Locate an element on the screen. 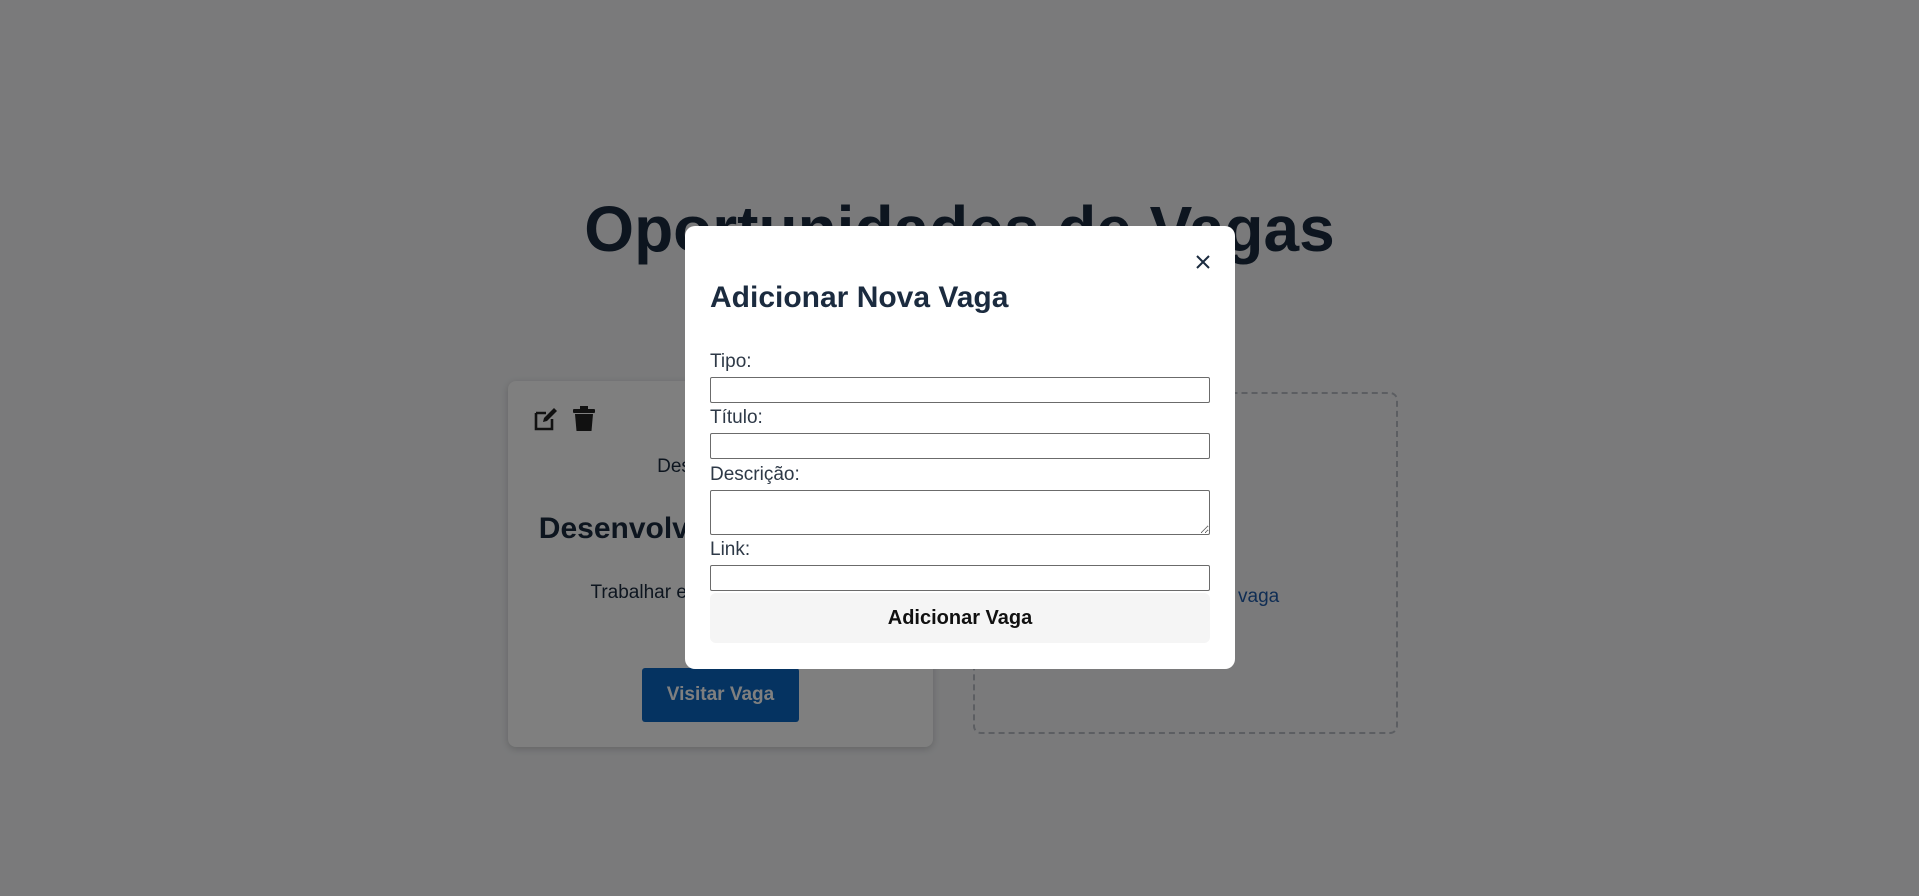  link-input is located at coordinates (960, 578).